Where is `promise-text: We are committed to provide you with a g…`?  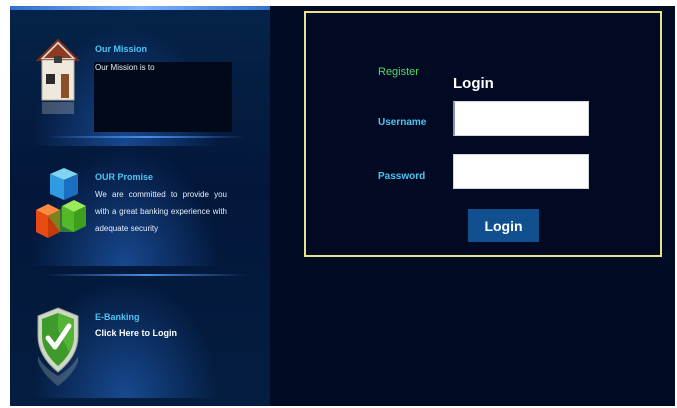
promise-text: We are committed to provide you with a g… is located at coordinates (161, 211).